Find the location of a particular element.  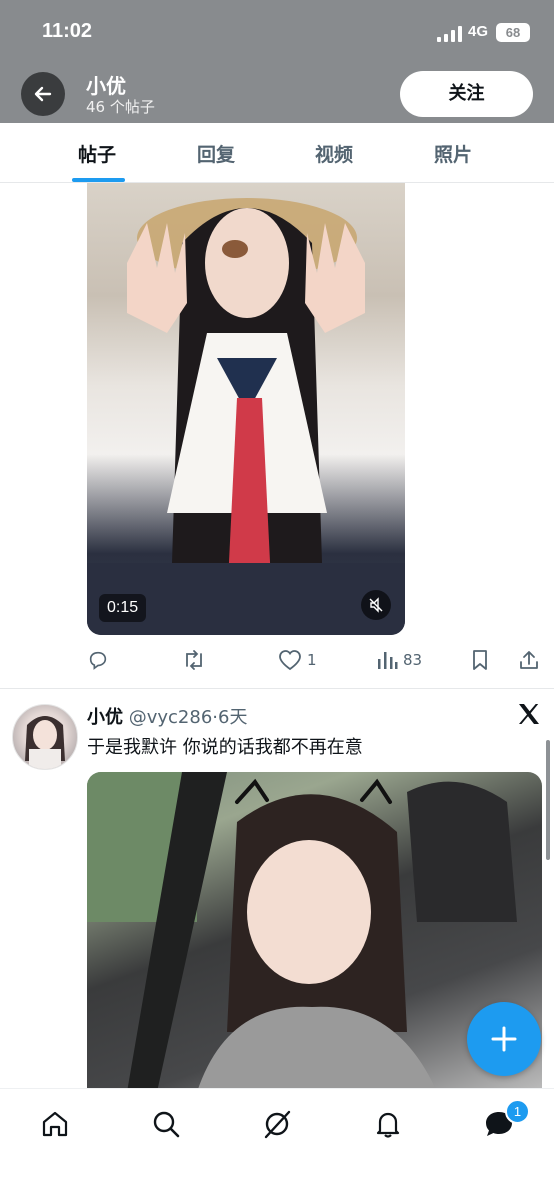

profile-header: 11:02 4G 68 小优 46 个帖子 关注 is located at coordinates (277, 61).